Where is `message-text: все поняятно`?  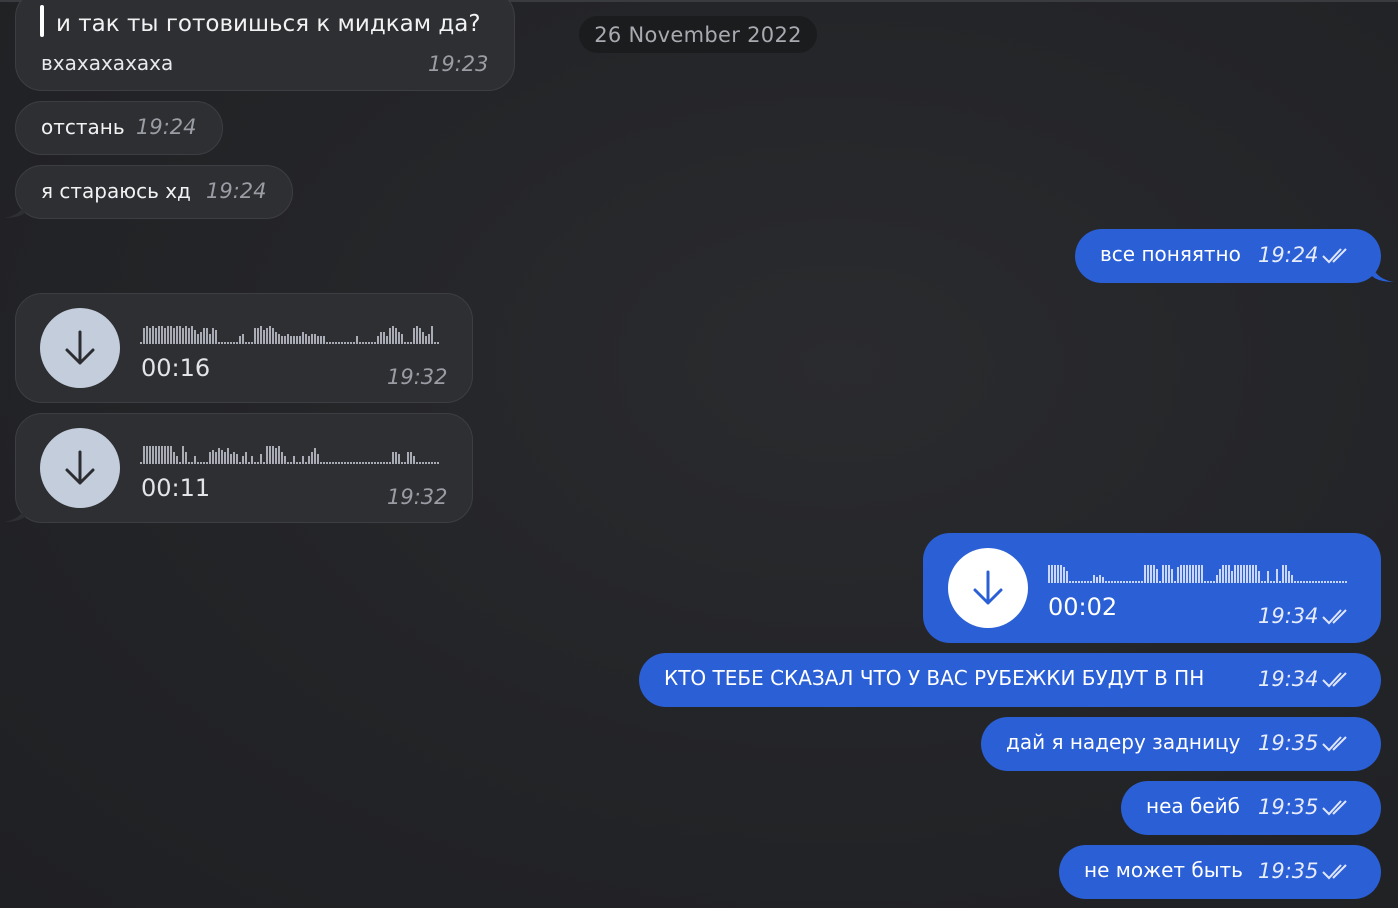 message-text: все поняятно is located at coordinates (1170, 254).